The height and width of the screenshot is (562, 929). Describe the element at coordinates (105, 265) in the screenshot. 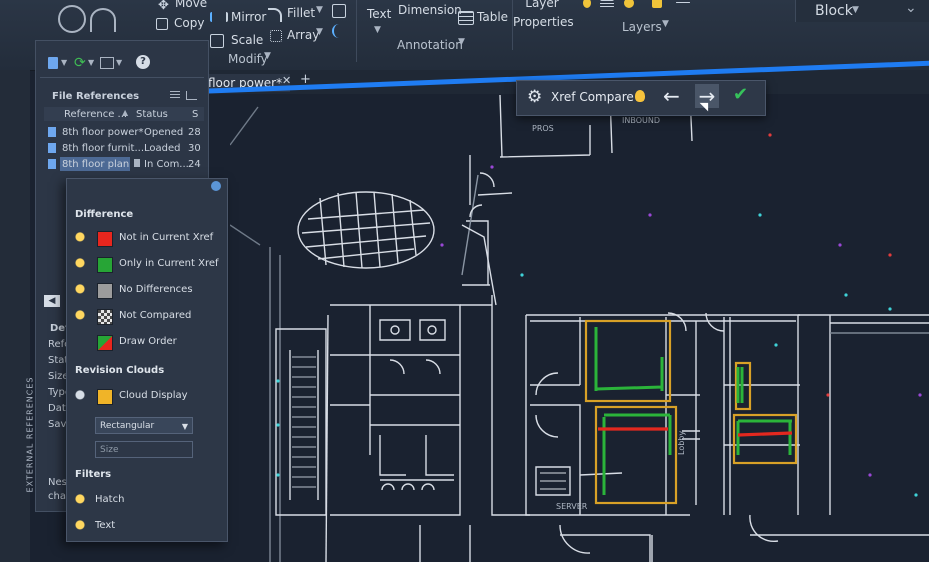

I see `color-swatch-green` at that location.